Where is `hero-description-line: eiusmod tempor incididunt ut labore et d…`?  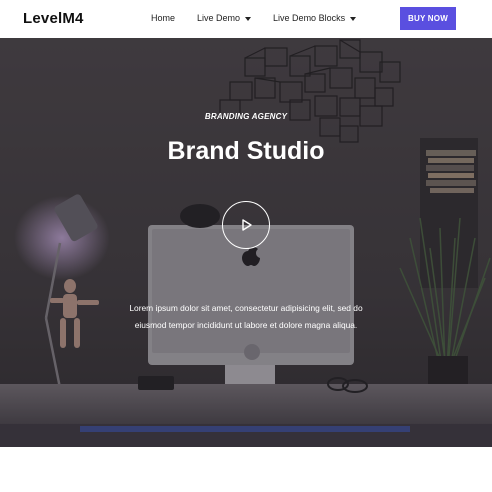 hero-description-line: eiusmod tempor incididunt ut labore et d… is located at coordinates (246, 325).